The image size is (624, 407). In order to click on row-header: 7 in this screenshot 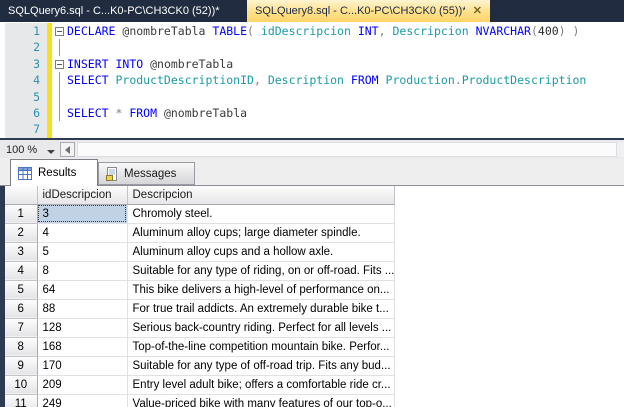, I will do `click(21, 328)`.